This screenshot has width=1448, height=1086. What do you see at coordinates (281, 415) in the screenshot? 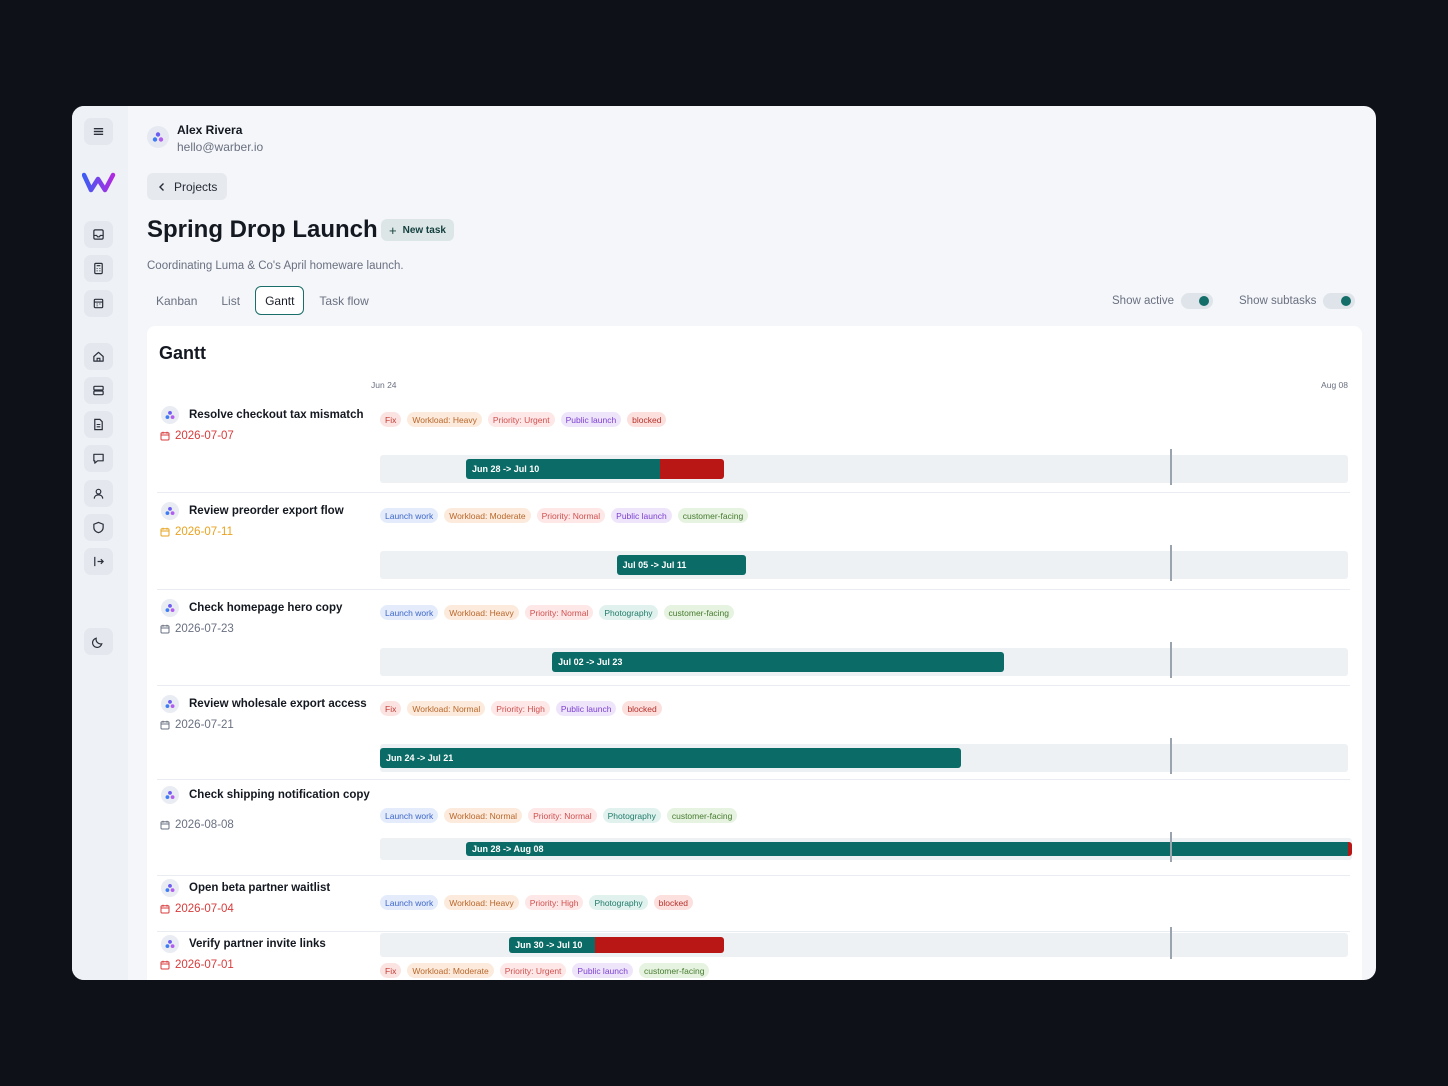
I see `task-name: Resolve checkout tax mismatch` at bounding box center [281, 415].